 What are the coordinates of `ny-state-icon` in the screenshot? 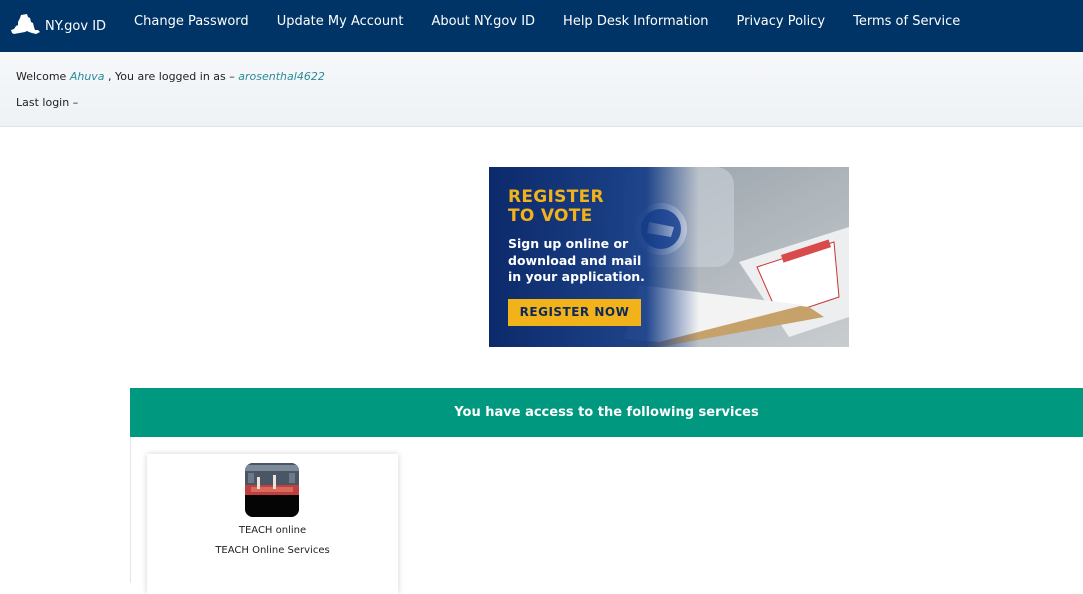 It's located at (25, 24).